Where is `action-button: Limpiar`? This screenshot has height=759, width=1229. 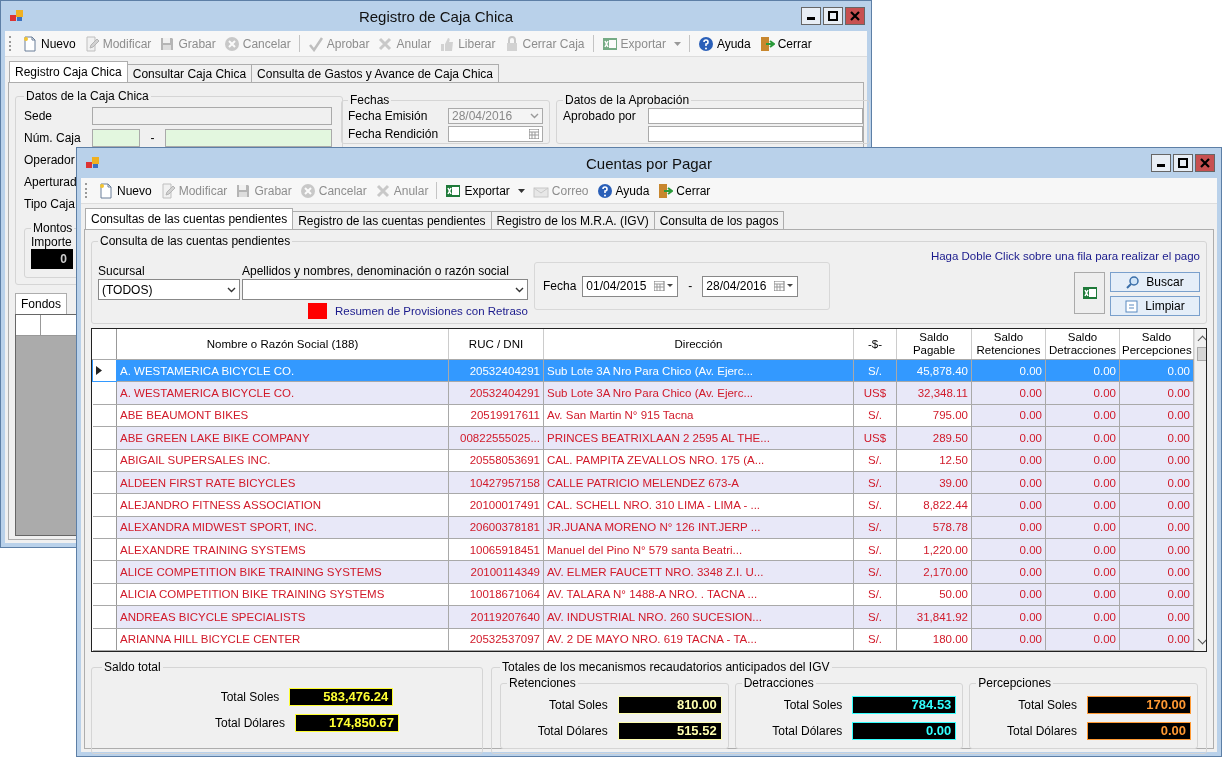
action-button: Limpiar is located at coordinates (1155, 306).